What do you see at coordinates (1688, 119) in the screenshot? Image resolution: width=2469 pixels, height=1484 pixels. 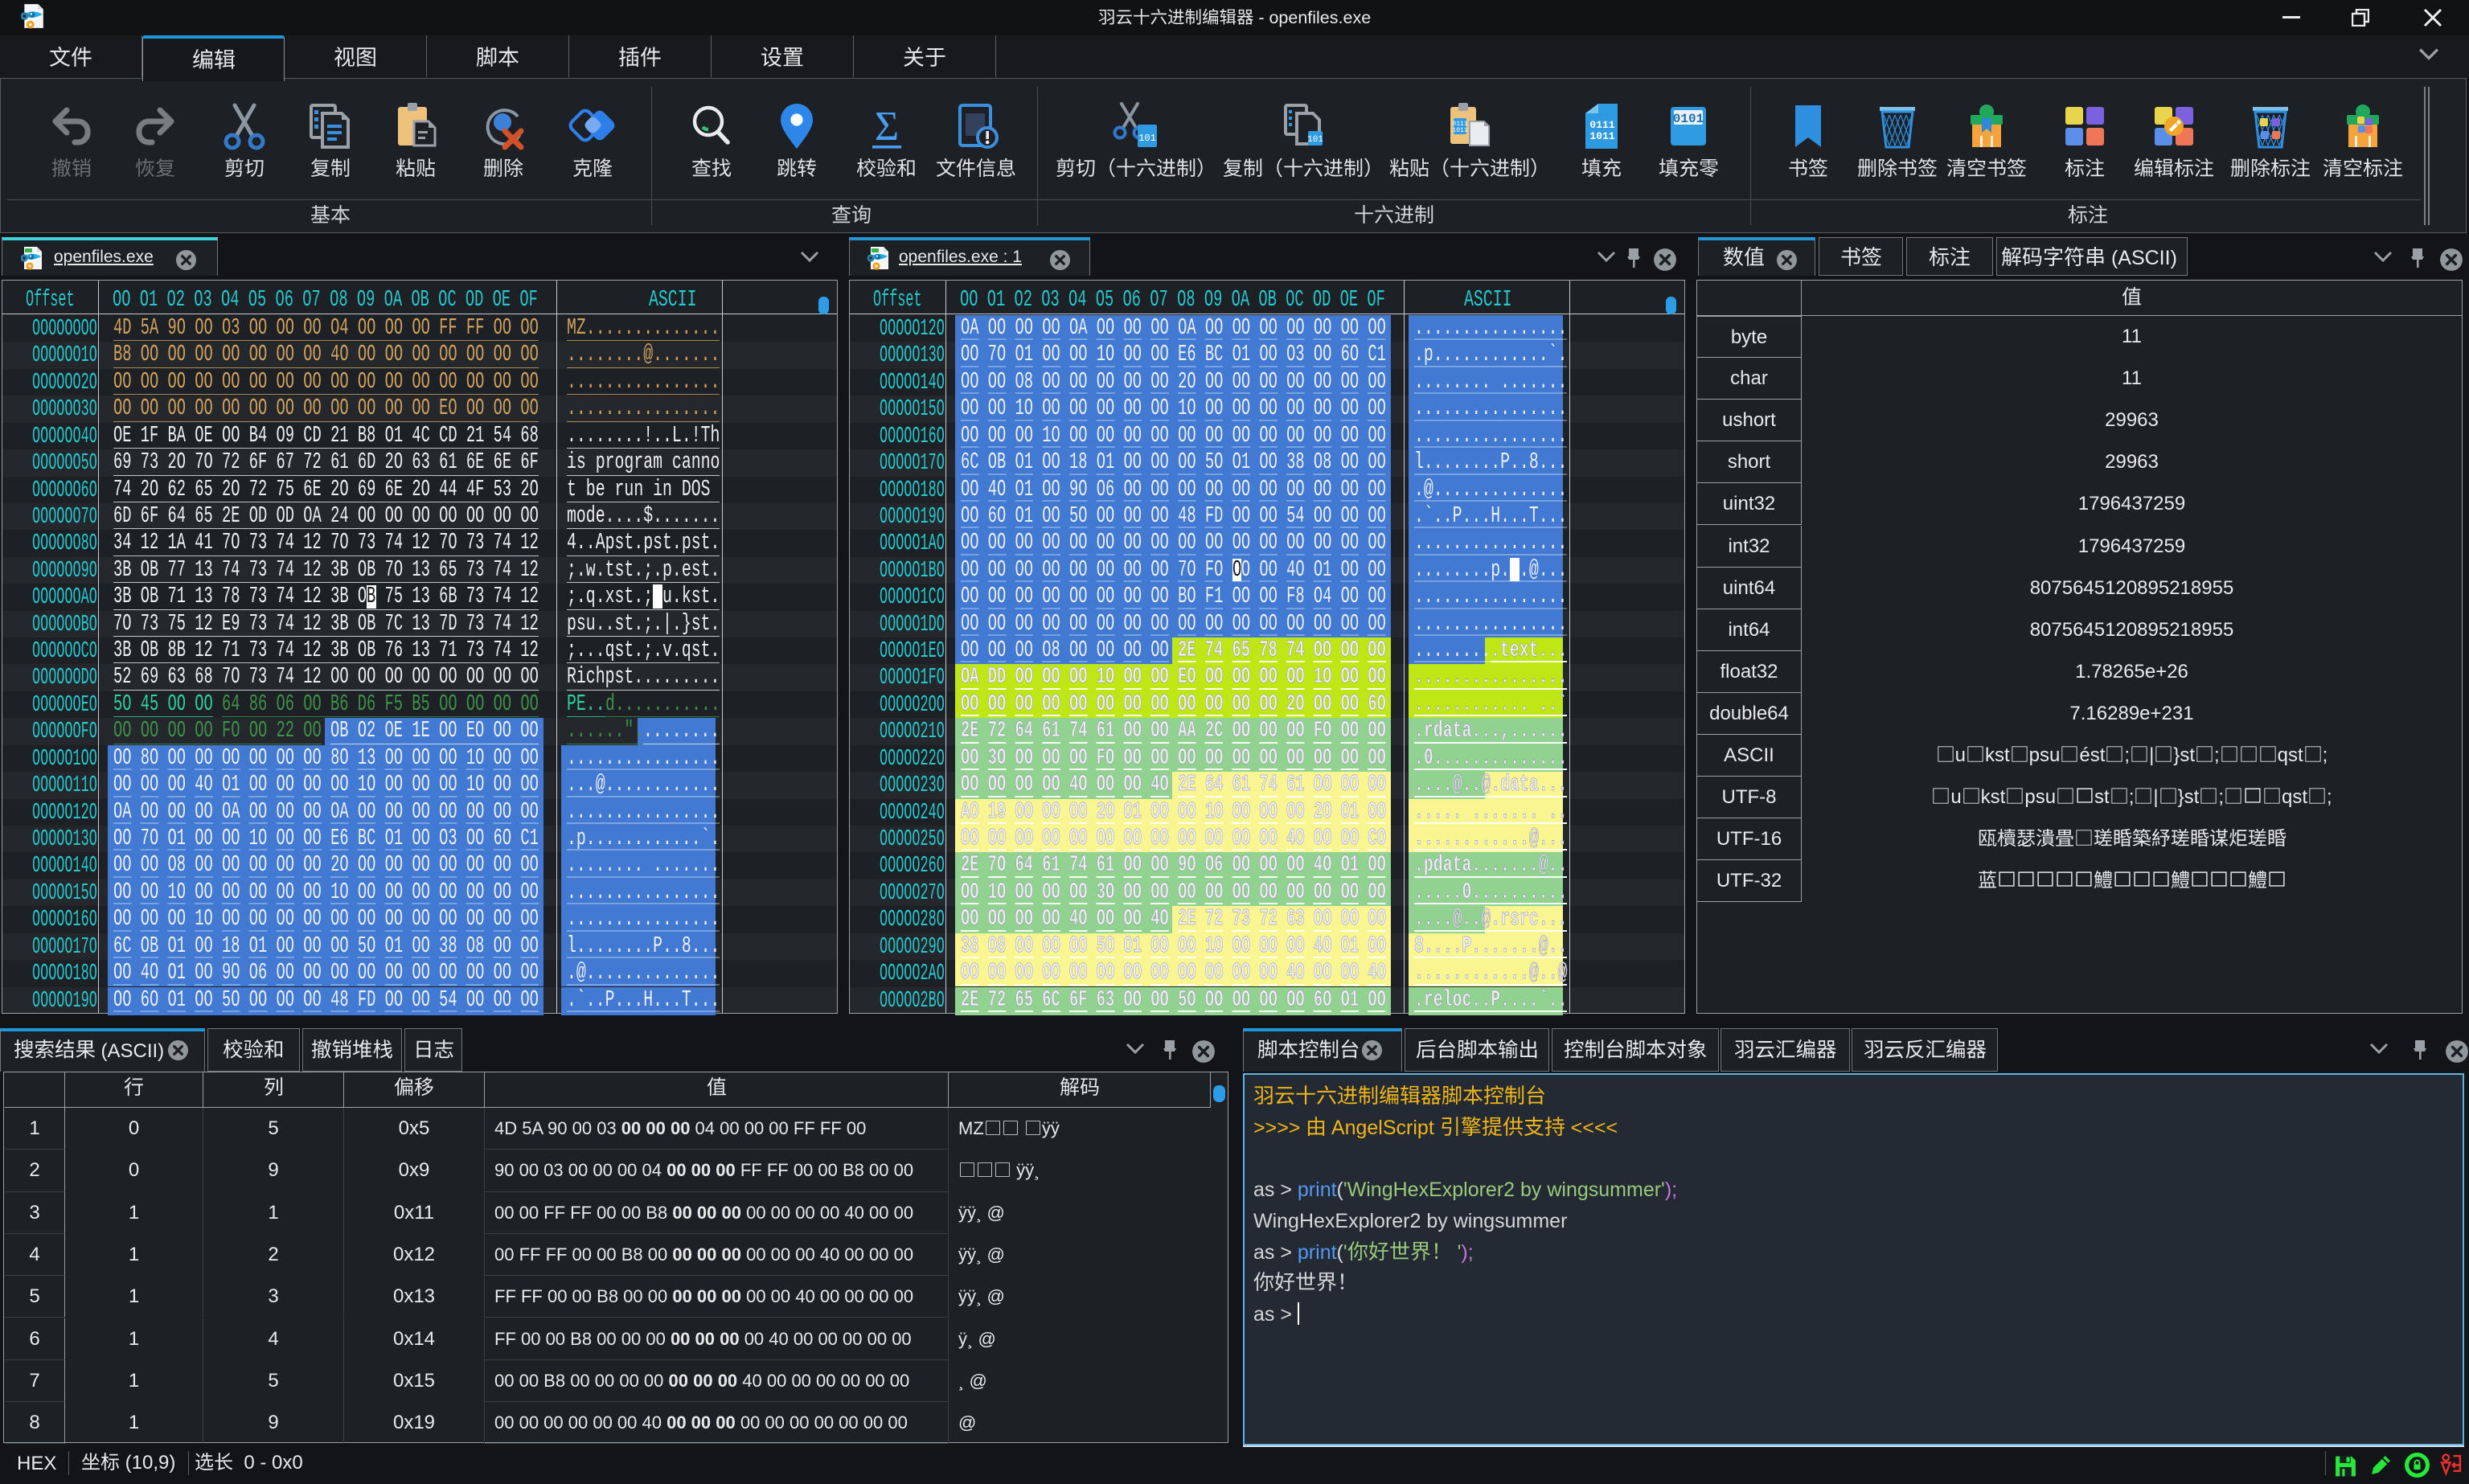 I see `svg-text: 0101` at bounding box center [1688, 119].